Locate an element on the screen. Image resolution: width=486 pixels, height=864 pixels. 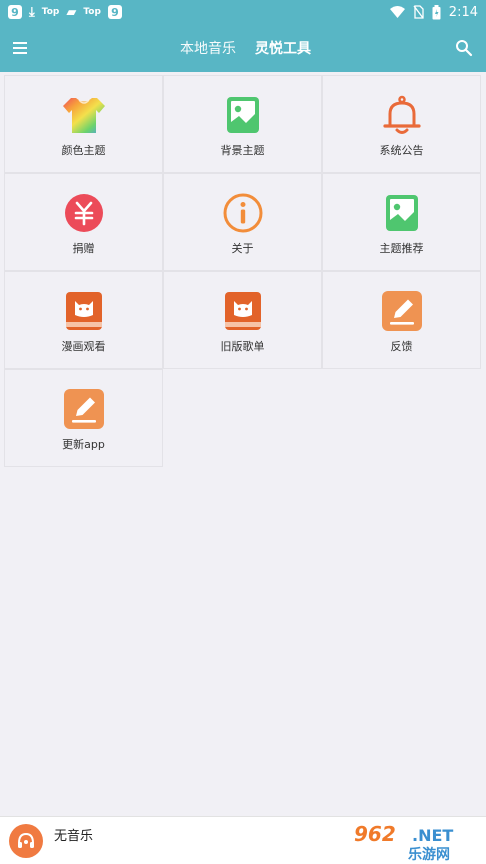
info-icon is located at coordinates (243, 213).